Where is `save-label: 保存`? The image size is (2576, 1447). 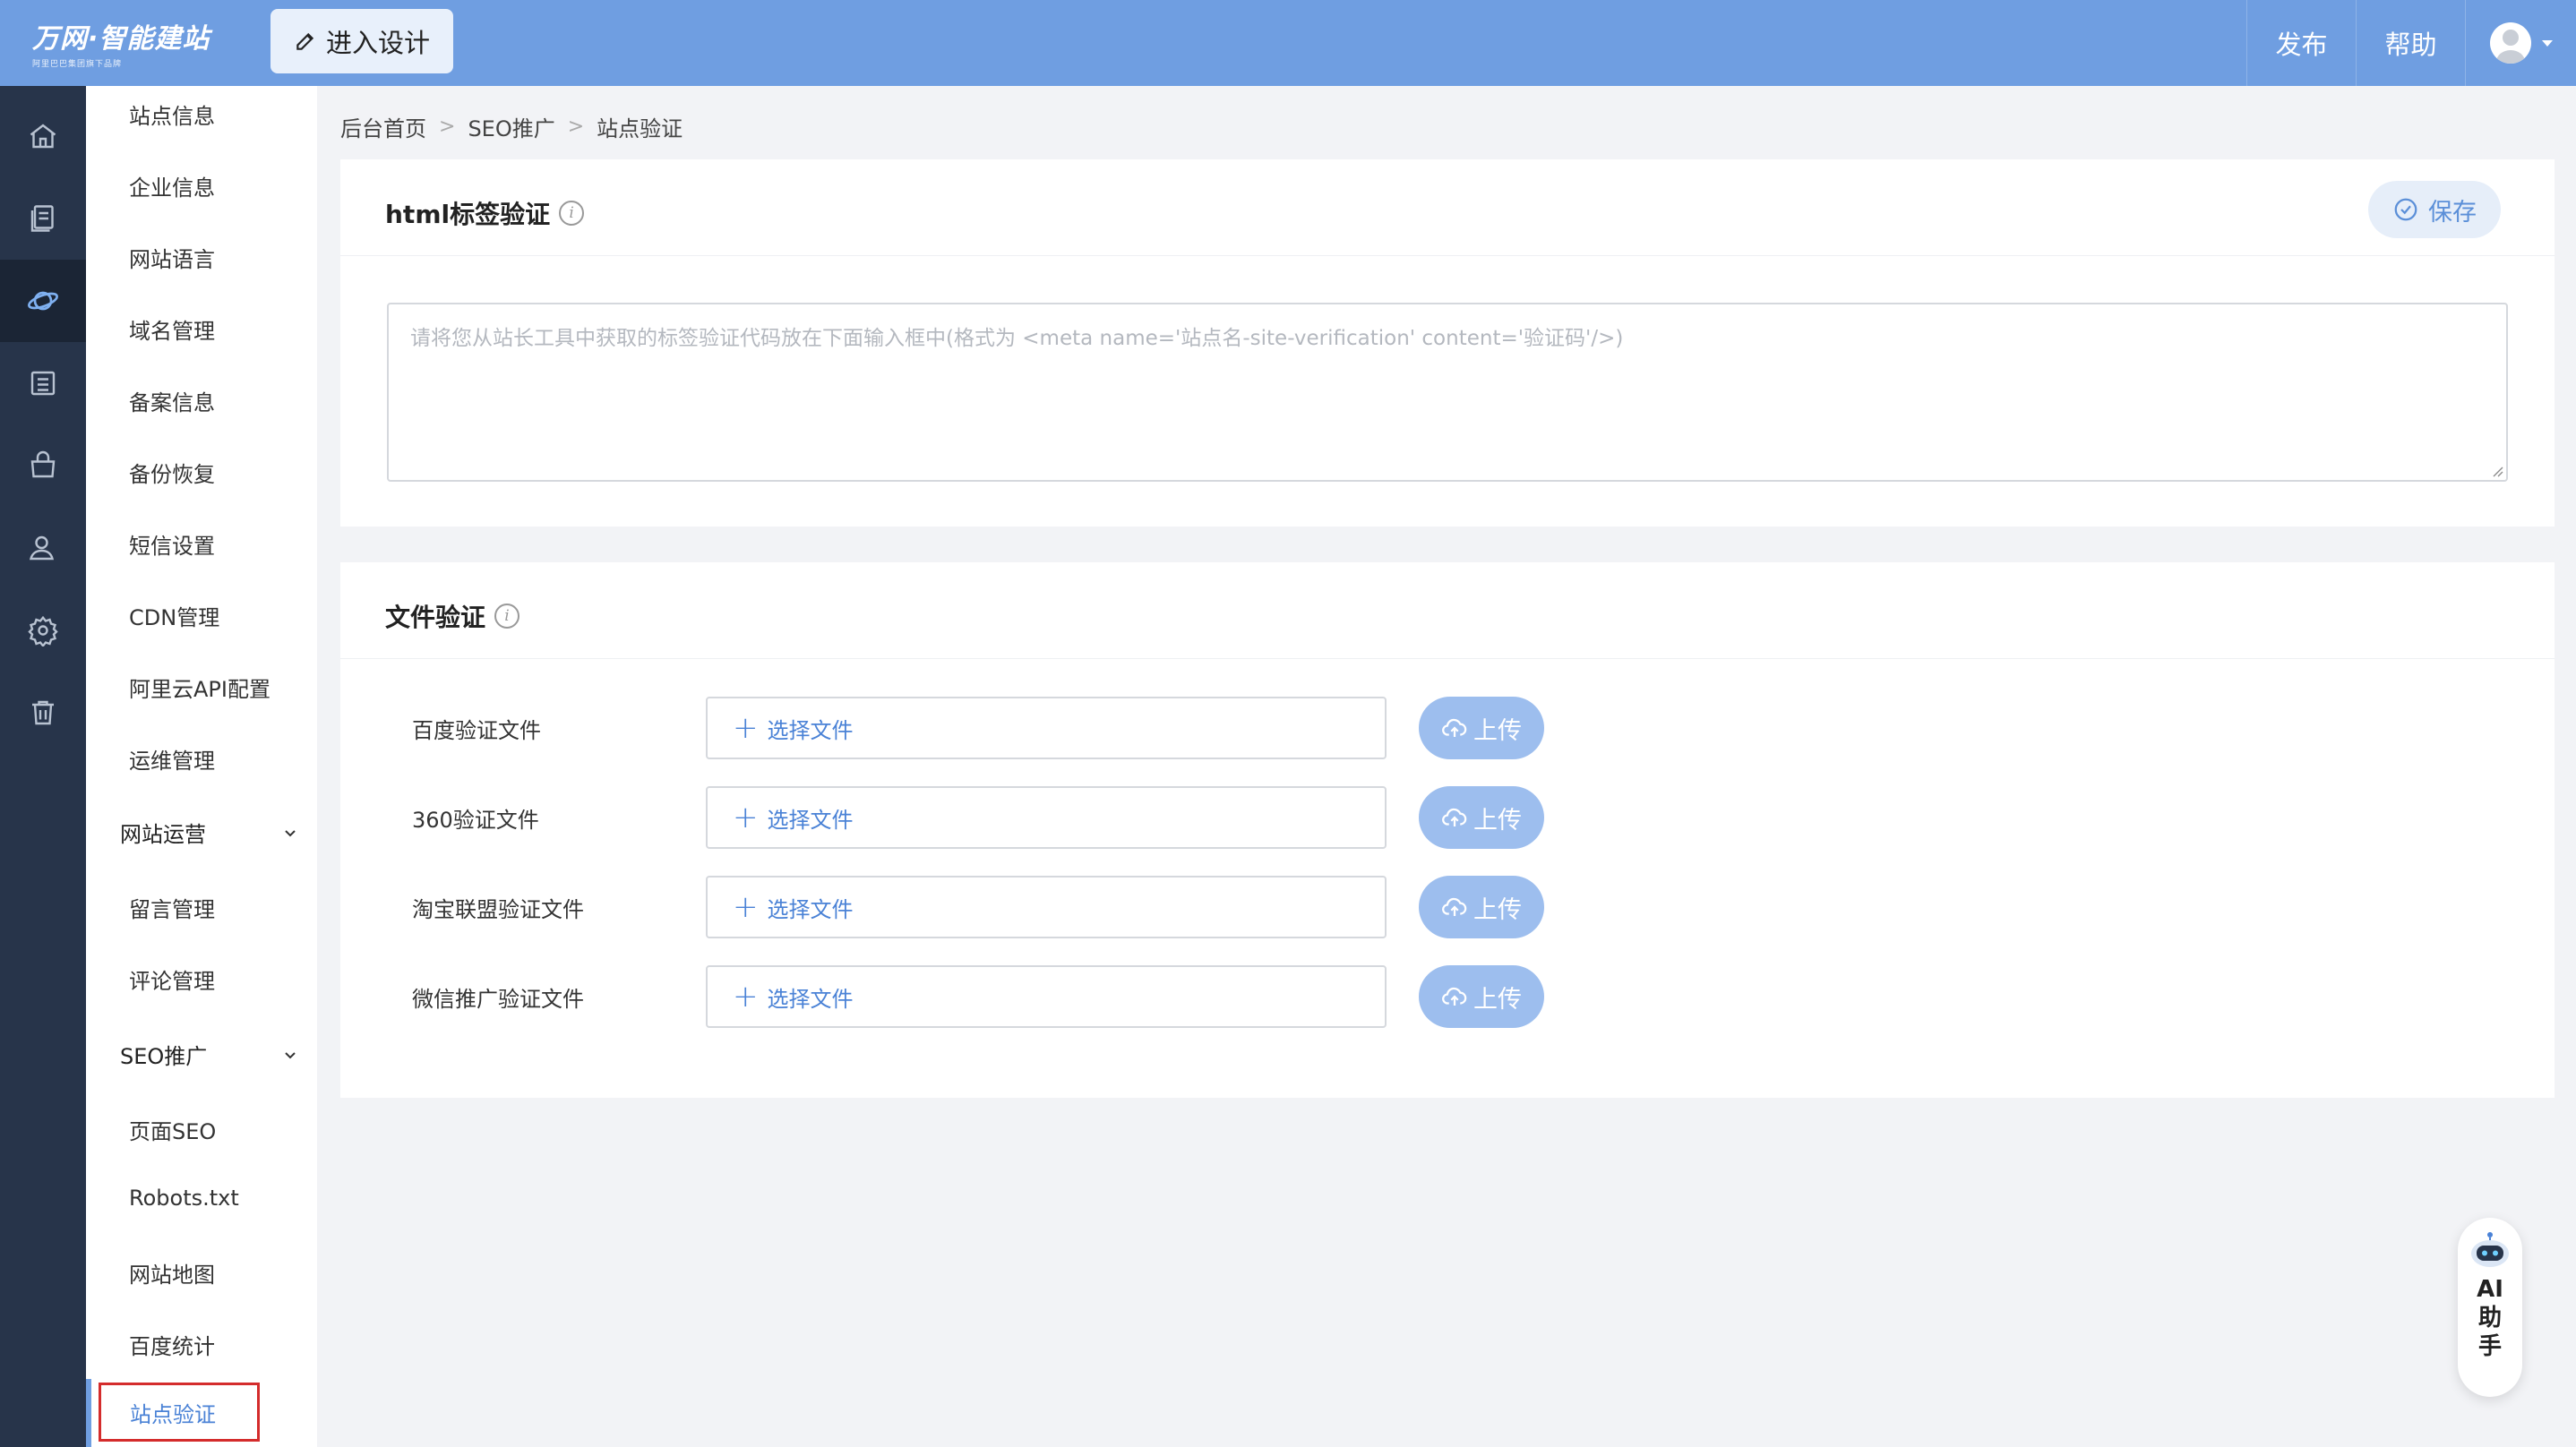 save-label: 保存 is located at coordinates (2452, 212).